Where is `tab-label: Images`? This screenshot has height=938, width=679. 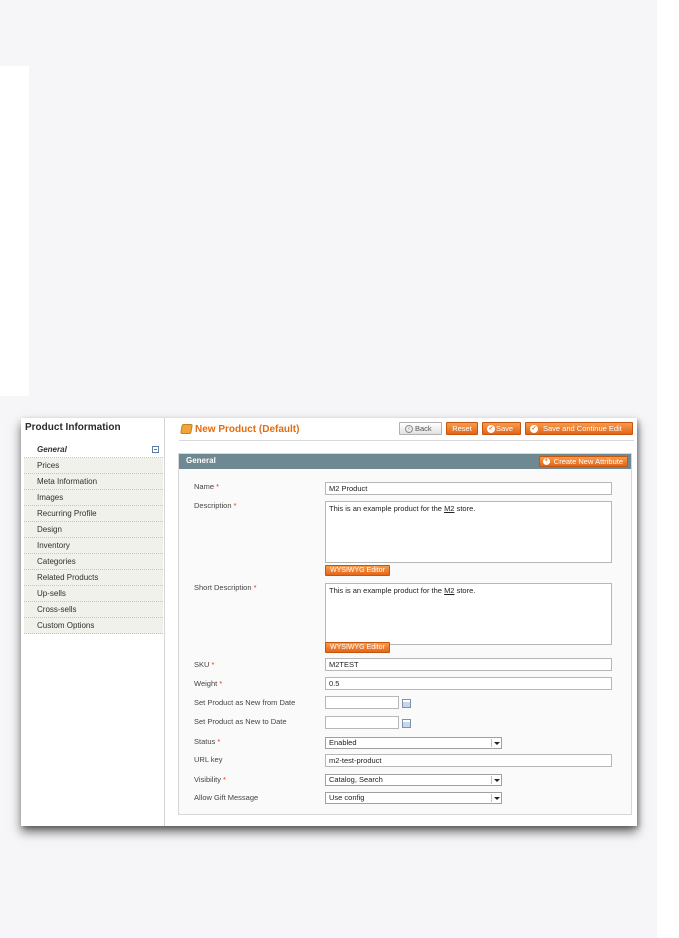
tab-label: Images is located at coordinates (50, 497).